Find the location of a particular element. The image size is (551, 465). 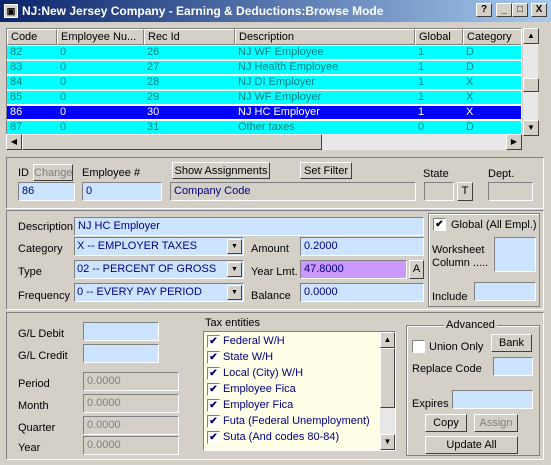

amount-field: 0.2000 is located at coordinates (362, 246).